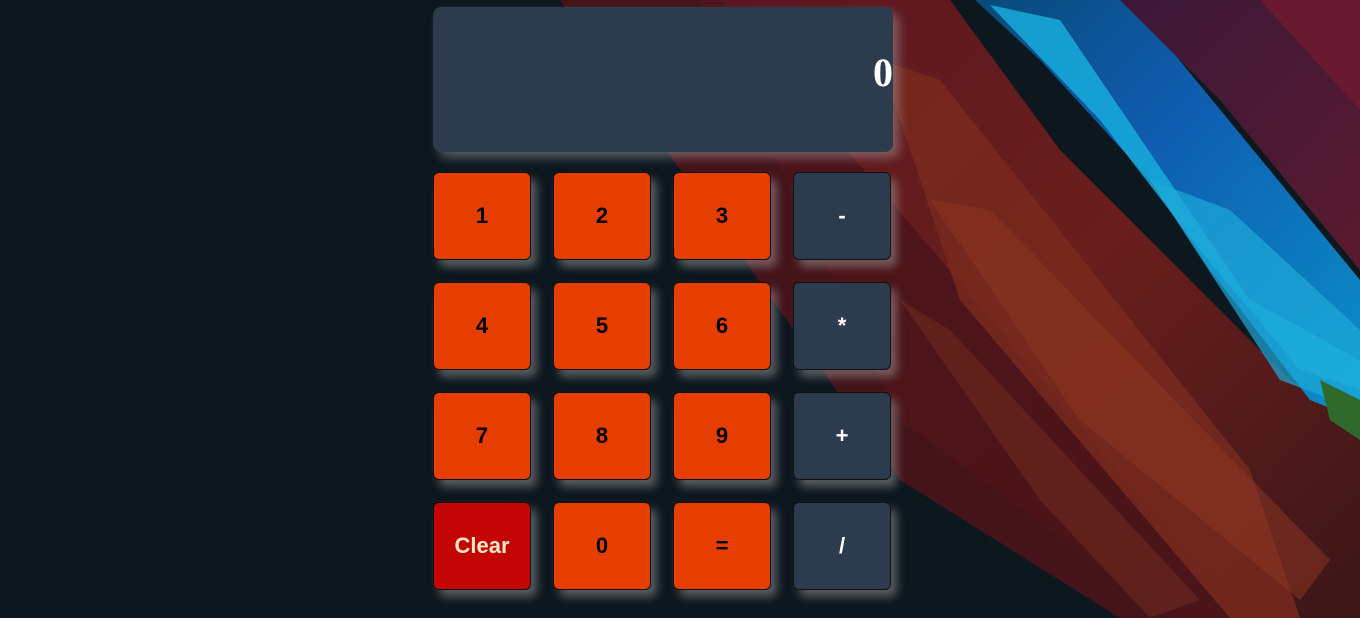 This screenshot has height=618, width=1360. I want to click on key-3-button: 3, so click(722, 216).